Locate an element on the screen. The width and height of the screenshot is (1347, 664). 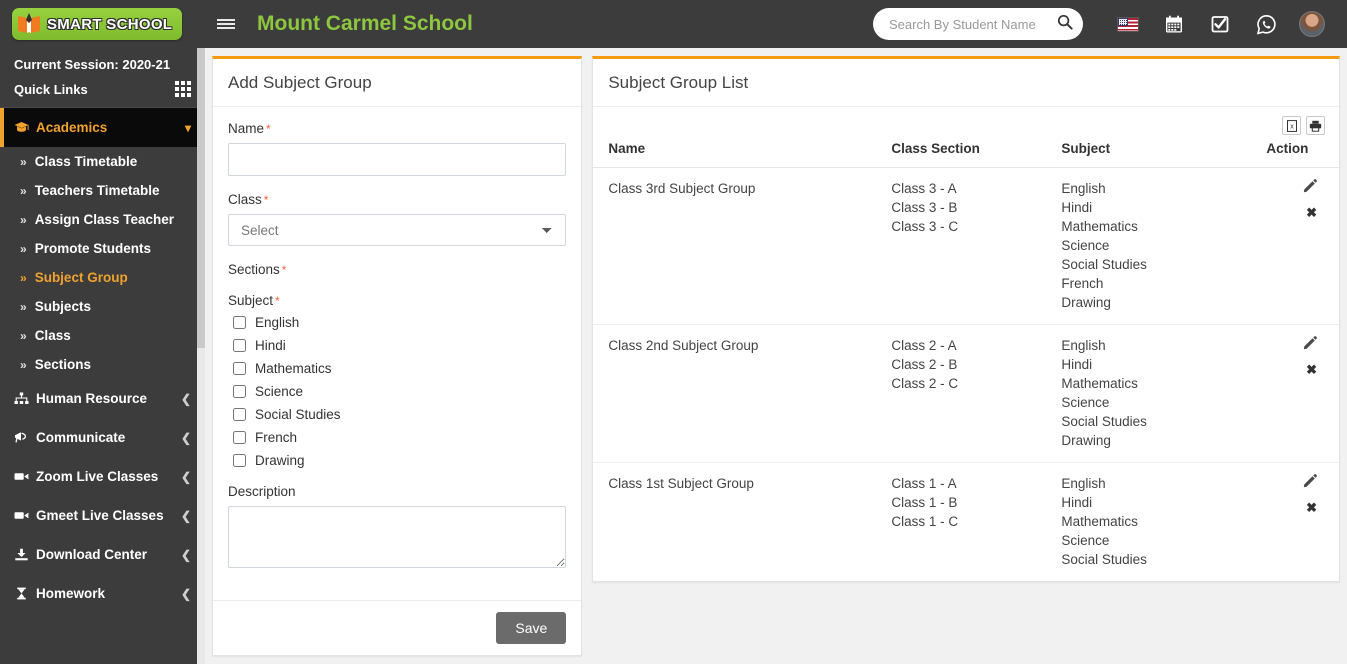
chevron-right-icon: » is located at coordinates (23, 277).